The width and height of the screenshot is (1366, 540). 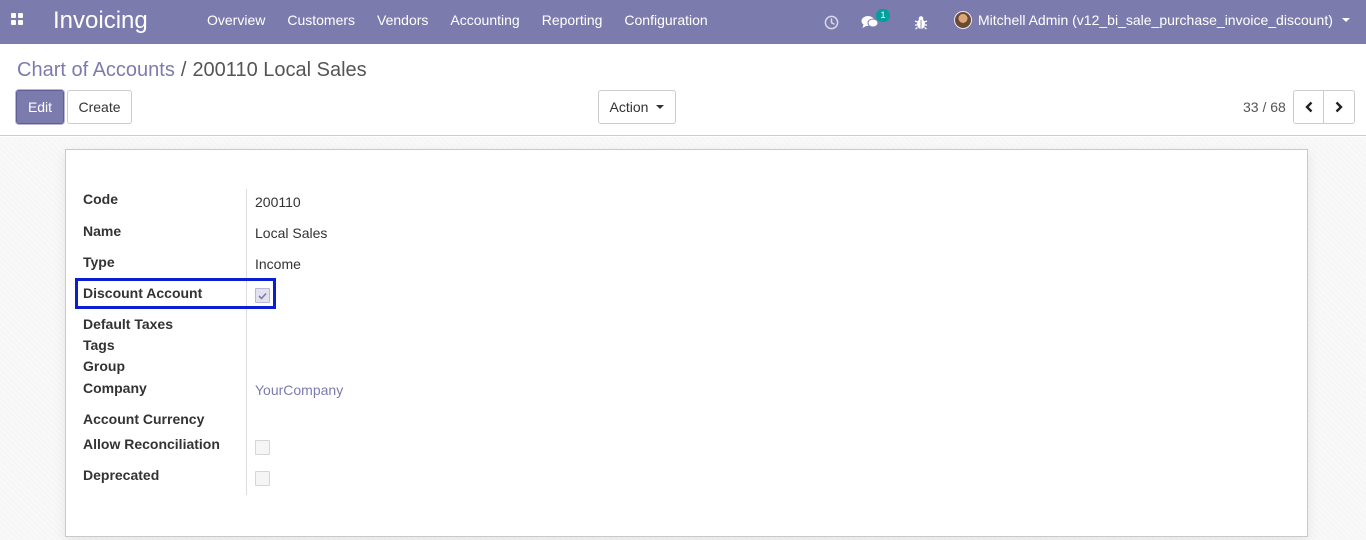 What do you see at coordinates (402, 22) in the screenshot?
I see `menu-item-vendors: Vendors` at bounding box center [402, 22].